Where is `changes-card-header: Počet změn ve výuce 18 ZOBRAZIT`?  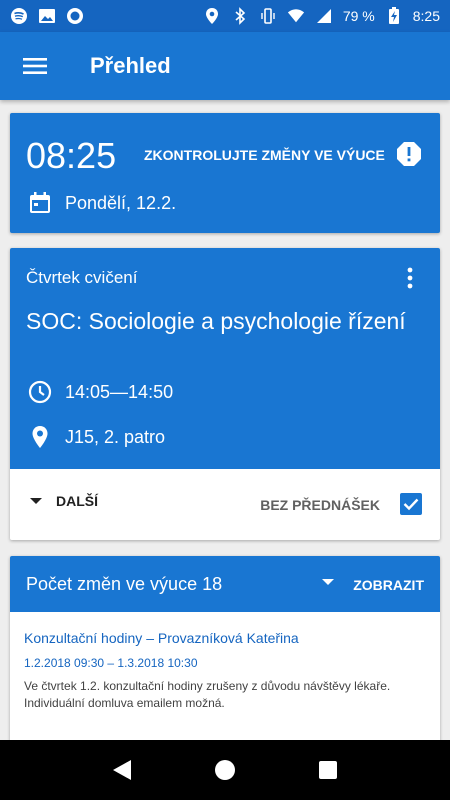 changes-card-header: Počet změn ve výuce 18 ZOBRAZIT is located at coordinates (225, 584).